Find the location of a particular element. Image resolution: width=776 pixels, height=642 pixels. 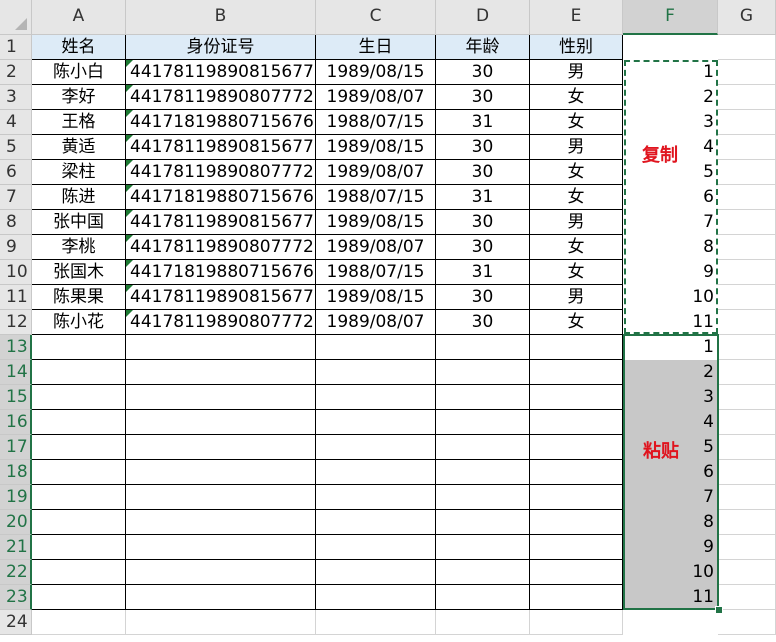

name-cell: 张中国 is located at coordinates (79, 222).